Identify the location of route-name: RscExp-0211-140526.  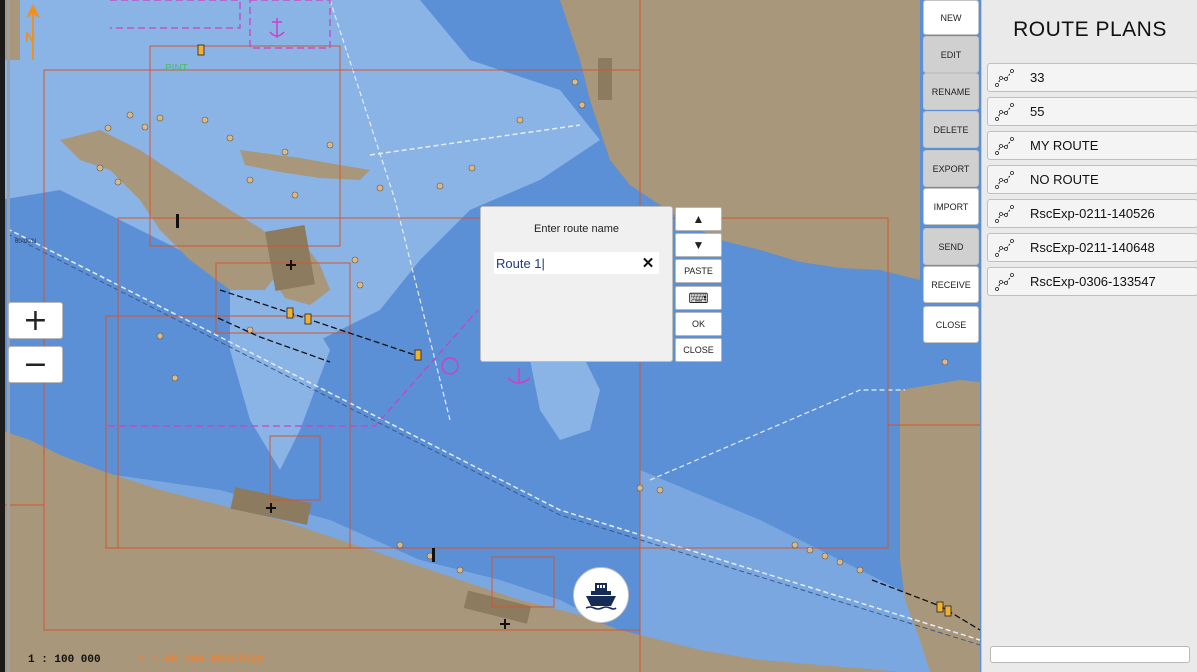
(1092, 213).